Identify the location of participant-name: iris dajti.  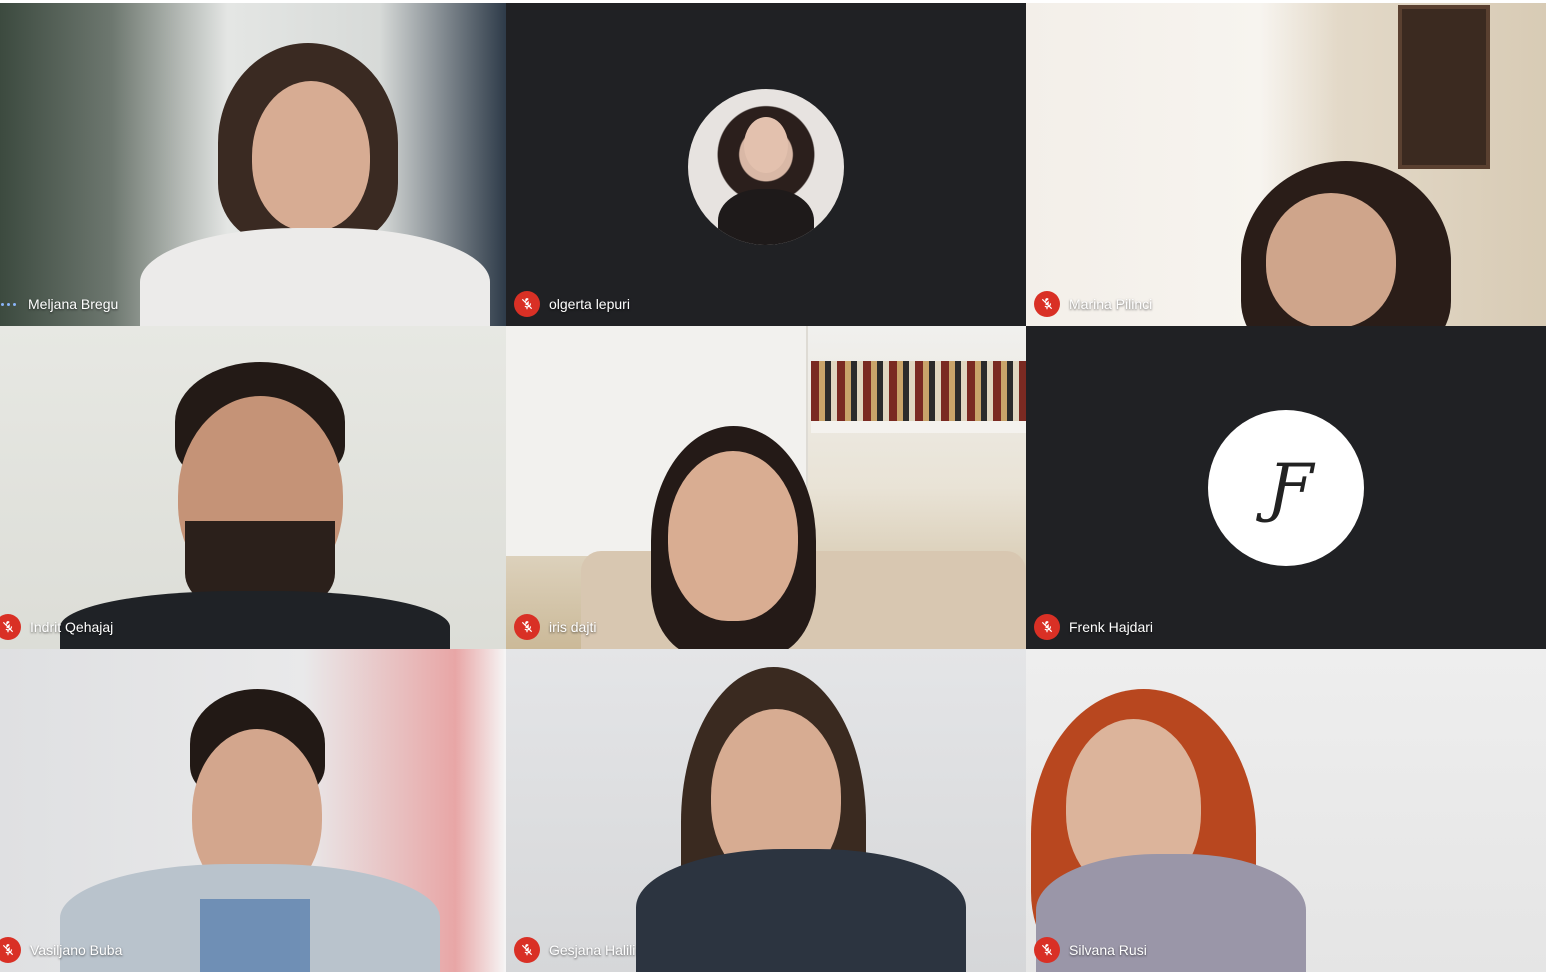
(573, 627).